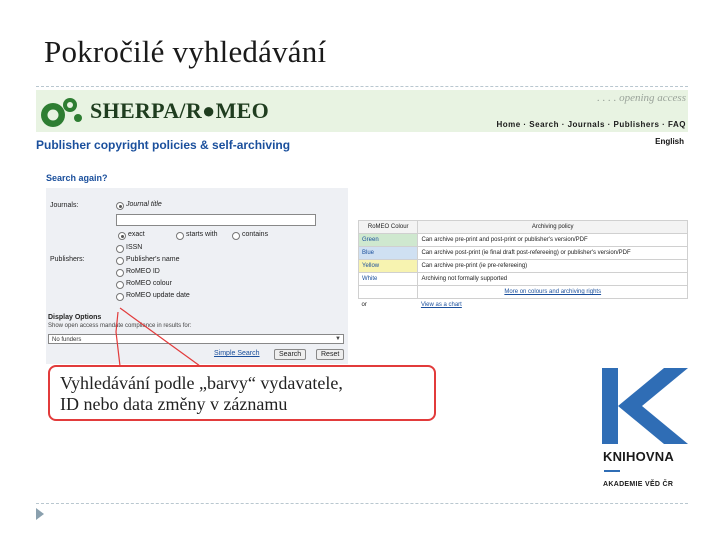 The height and width of the screenshot is (540, 720). What do you see at coordinates (388, 227) in the screenshot?
I see `table-header-colour: RoMEO Colour` at bounding box center [388, 227].